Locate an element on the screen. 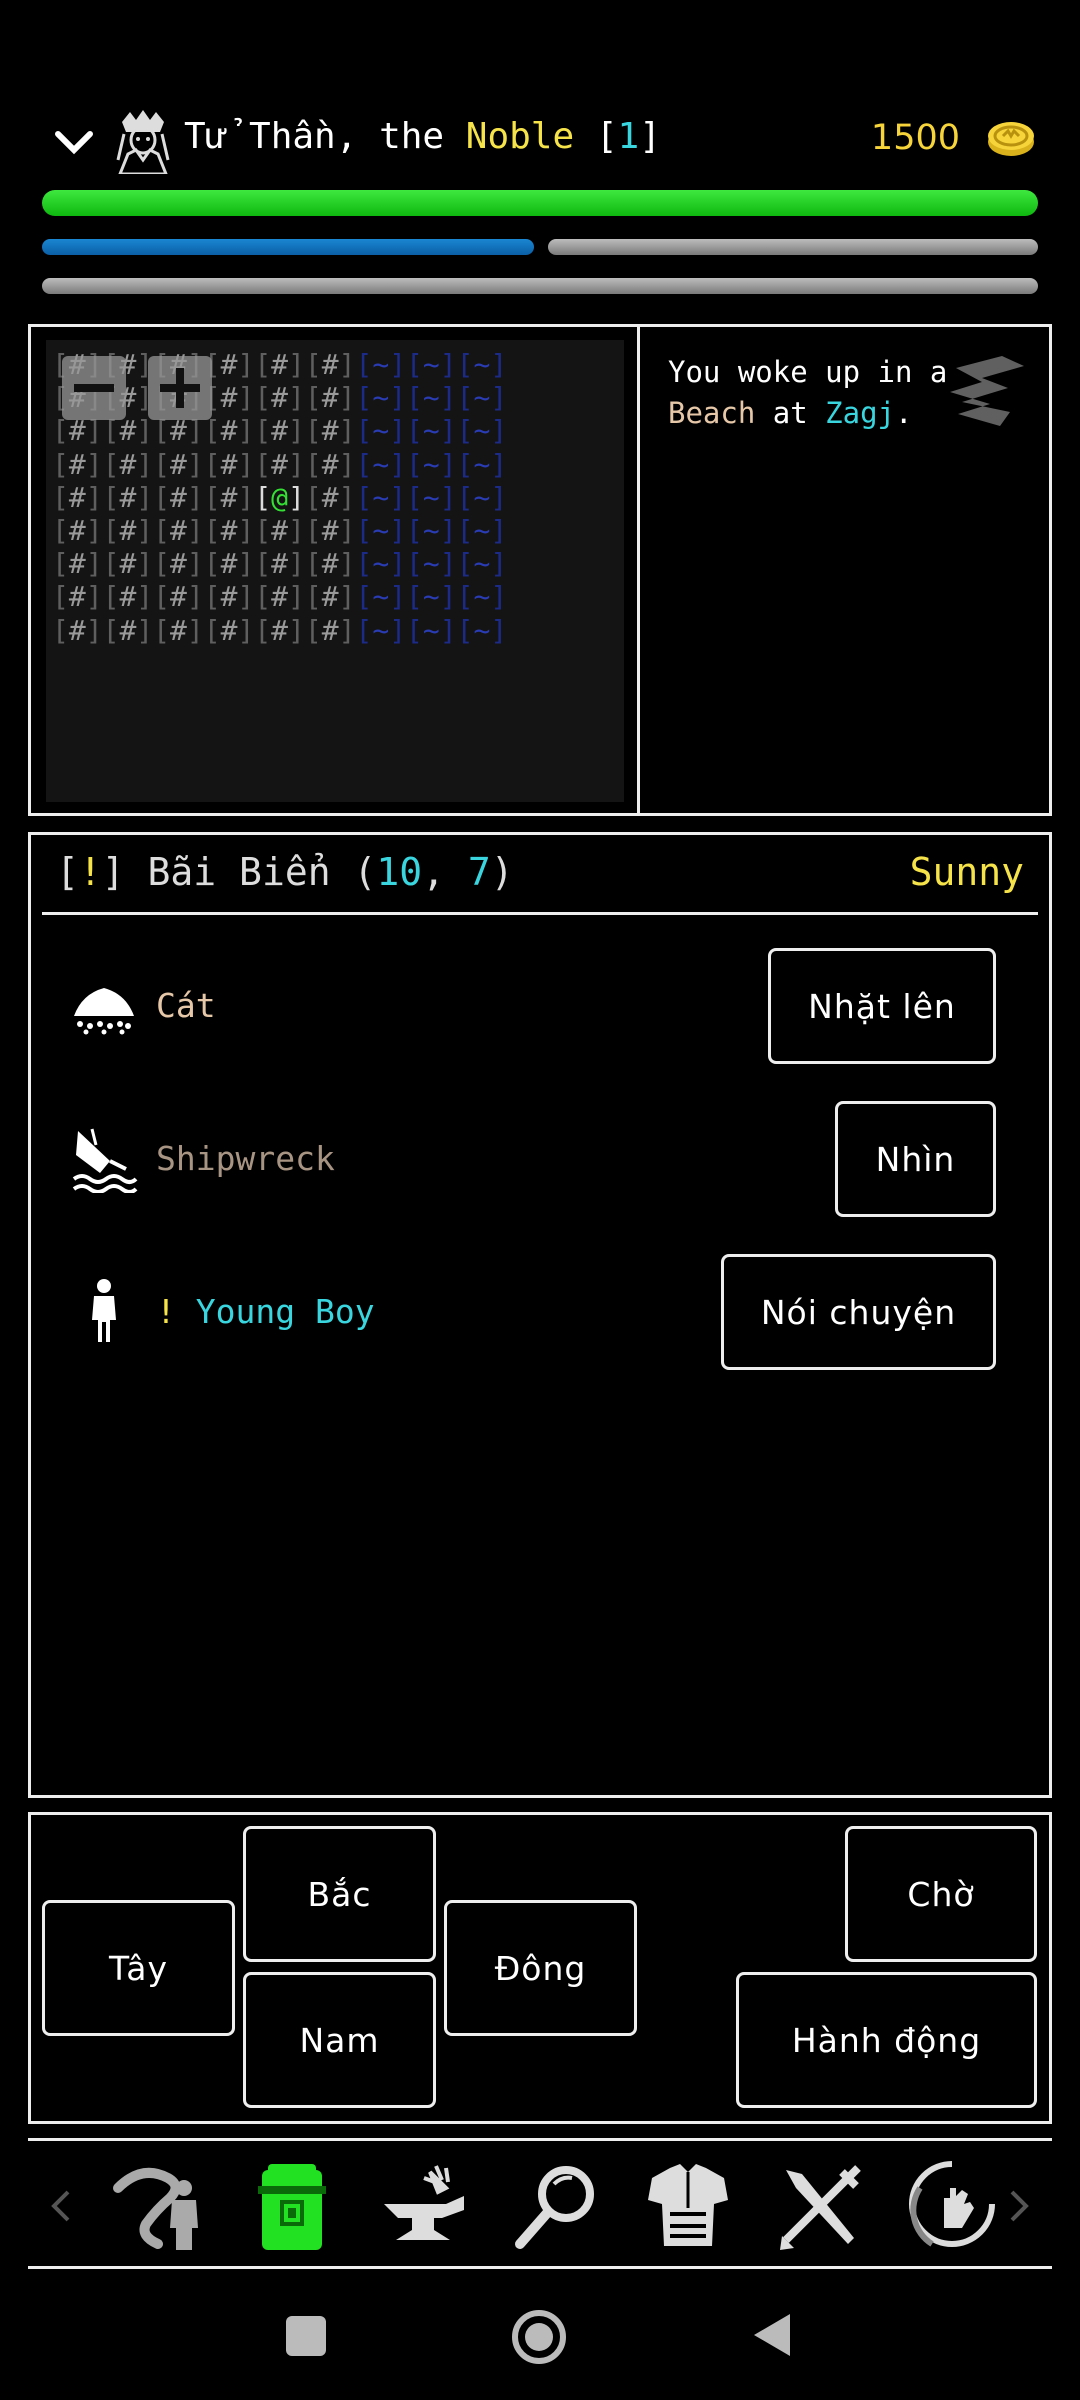 The height and width of the screenshot is (2400, 1080). move-west-button: Tây is located at coordinates (138, 1968).